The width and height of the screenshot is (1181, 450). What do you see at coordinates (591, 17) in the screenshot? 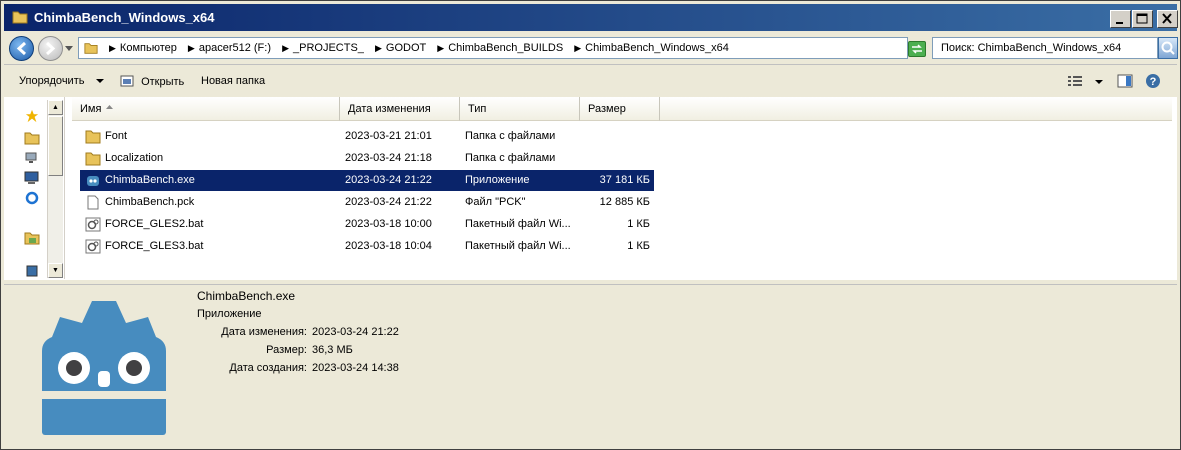
I see `title-bar: ChimbaBench_Windows_x64` at bounding box center [591, 17].